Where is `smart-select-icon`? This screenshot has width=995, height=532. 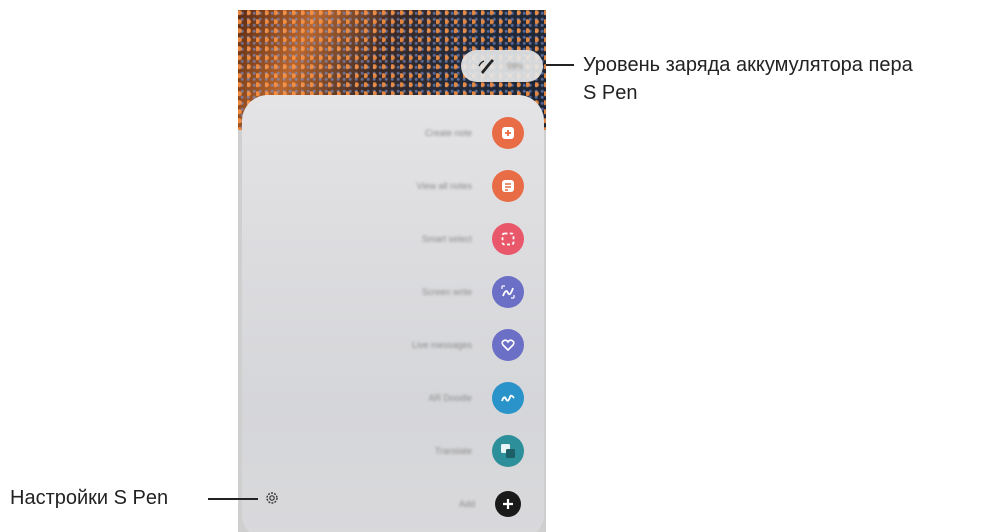 smart-select-icon is located at coordinates (508, 239).